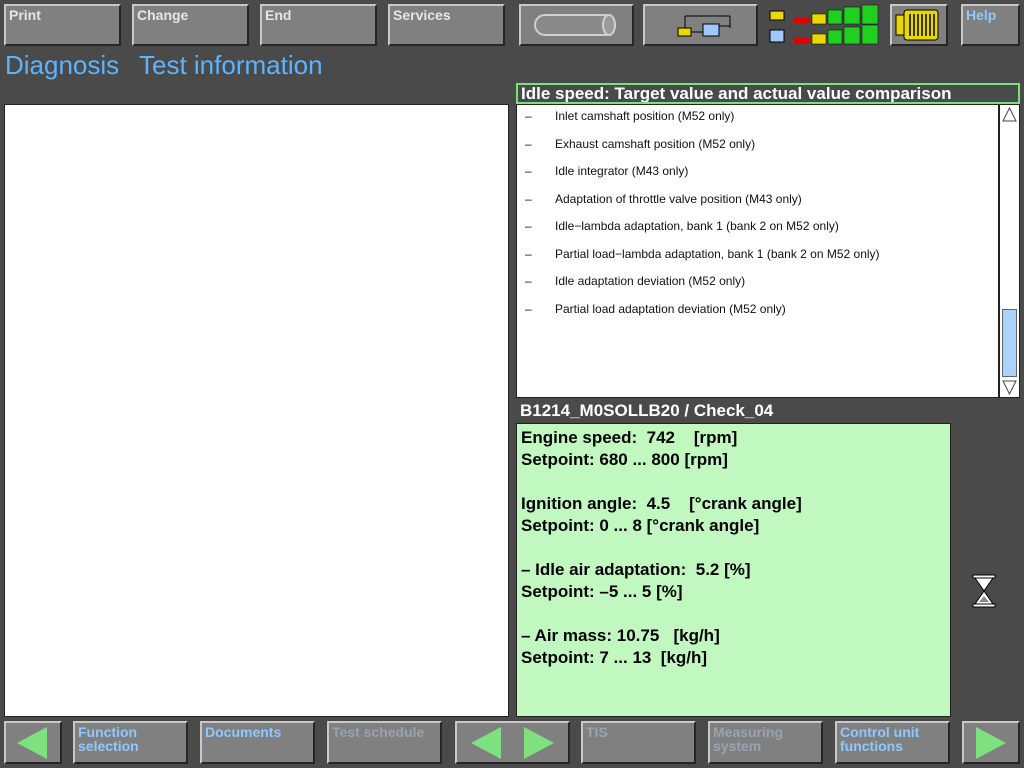 Image resolution: width=1024 pixels, height=768 pixels. What do you see at coordinates (384, 742) in the screenshot?
I see `test-schedule-button: Test schedule` at bounding box center [384, 742].